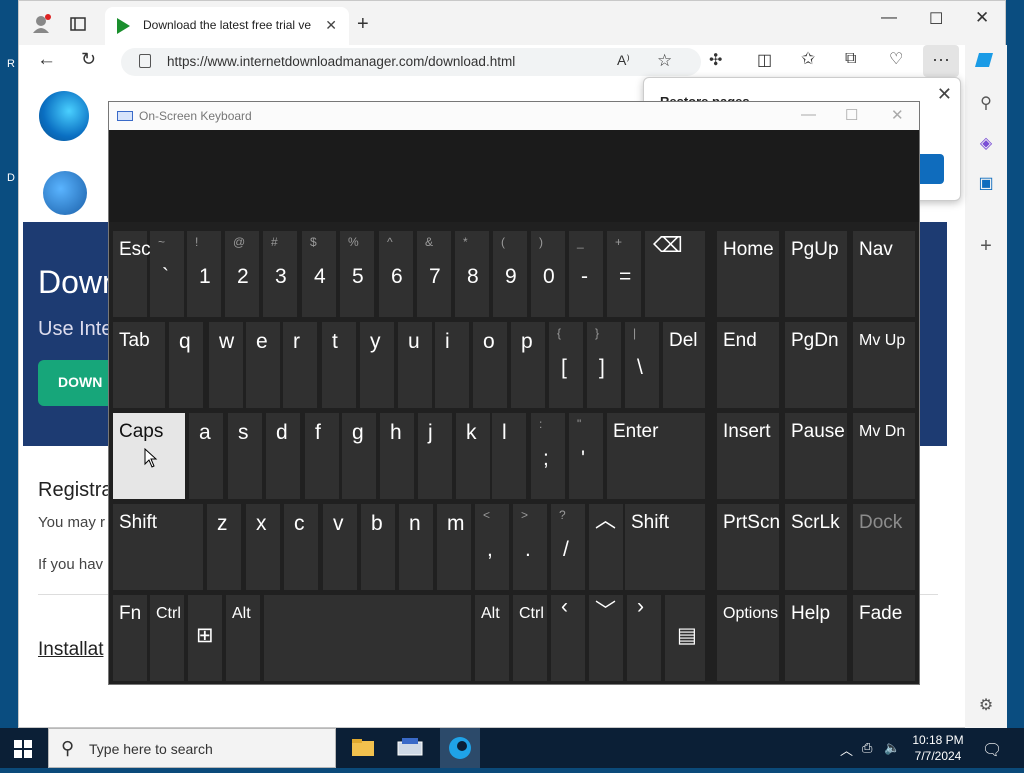 The image size is (1024, 773). I want to click on key-insert: Insert, so click(748, 456).